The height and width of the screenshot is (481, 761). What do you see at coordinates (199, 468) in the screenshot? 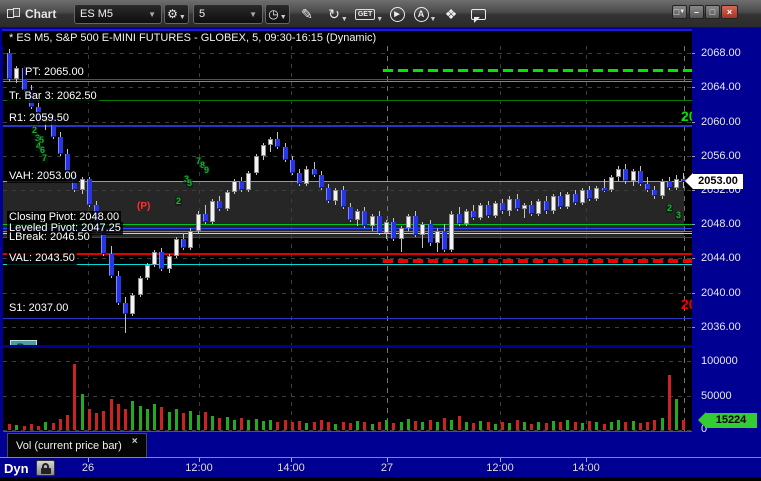
I see `time-axis-label: 12:00` at bounding box center [199, 468].